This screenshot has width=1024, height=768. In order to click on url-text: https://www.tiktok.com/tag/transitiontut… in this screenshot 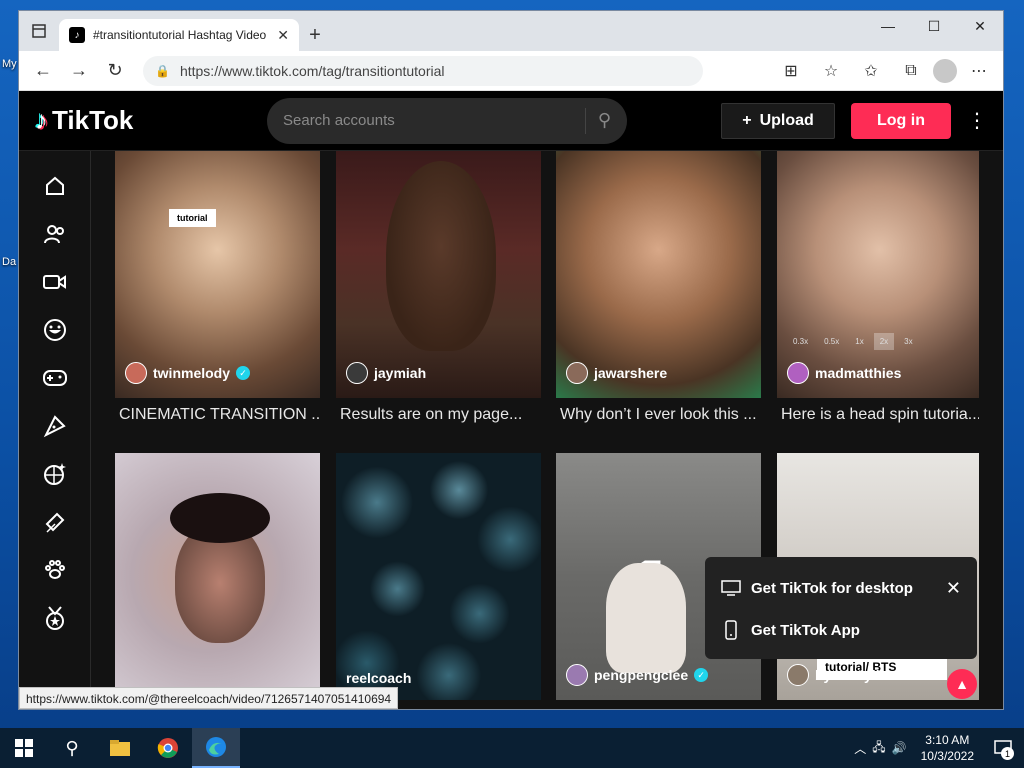, I will do `click(312, 70)`.